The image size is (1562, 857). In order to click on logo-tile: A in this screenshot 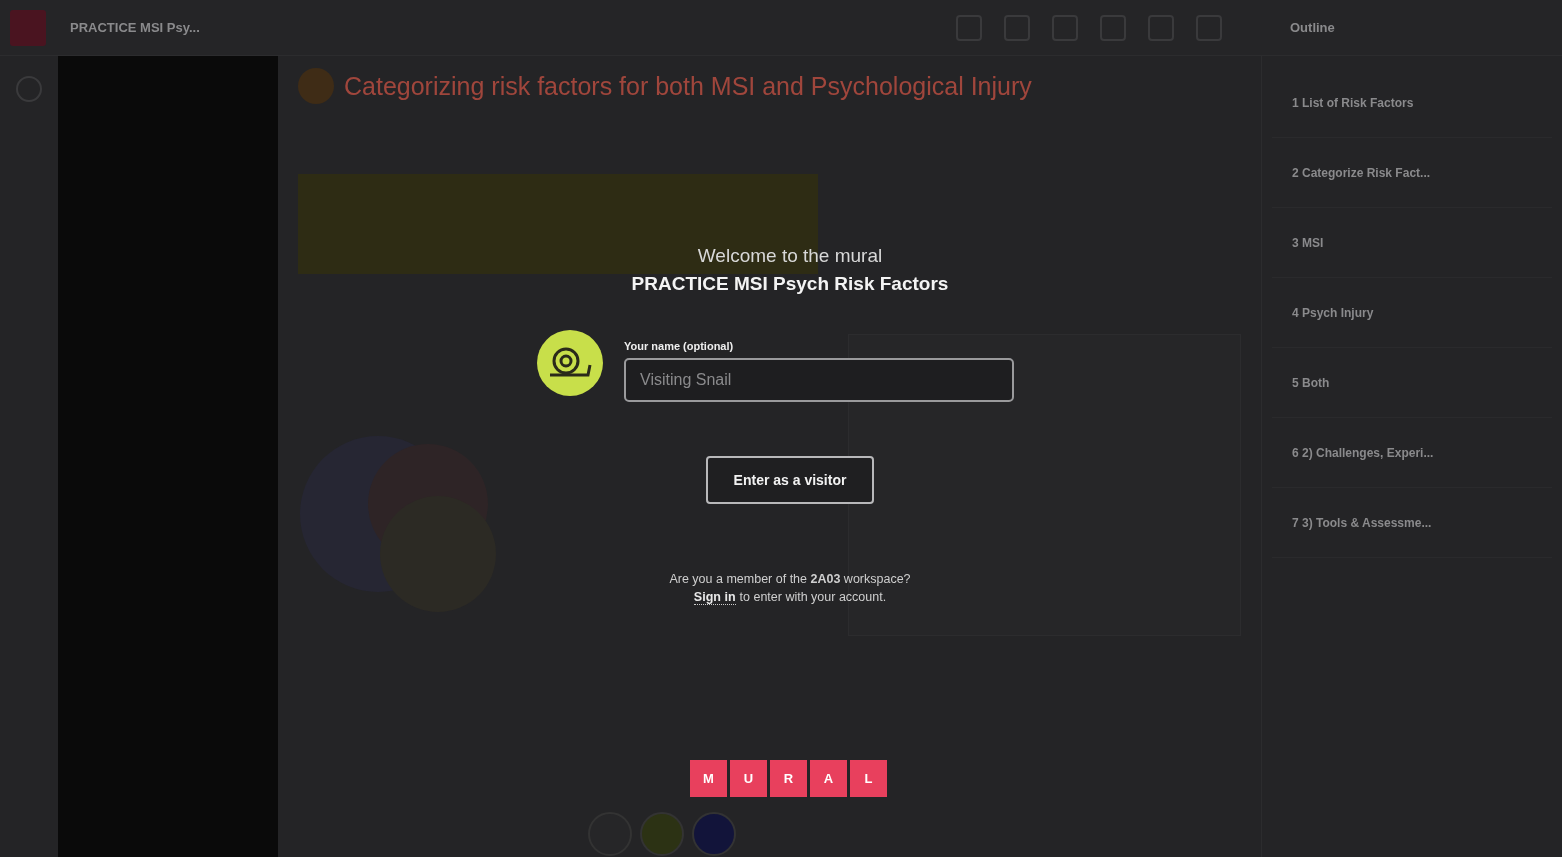, I will do `click(828, 778)`.